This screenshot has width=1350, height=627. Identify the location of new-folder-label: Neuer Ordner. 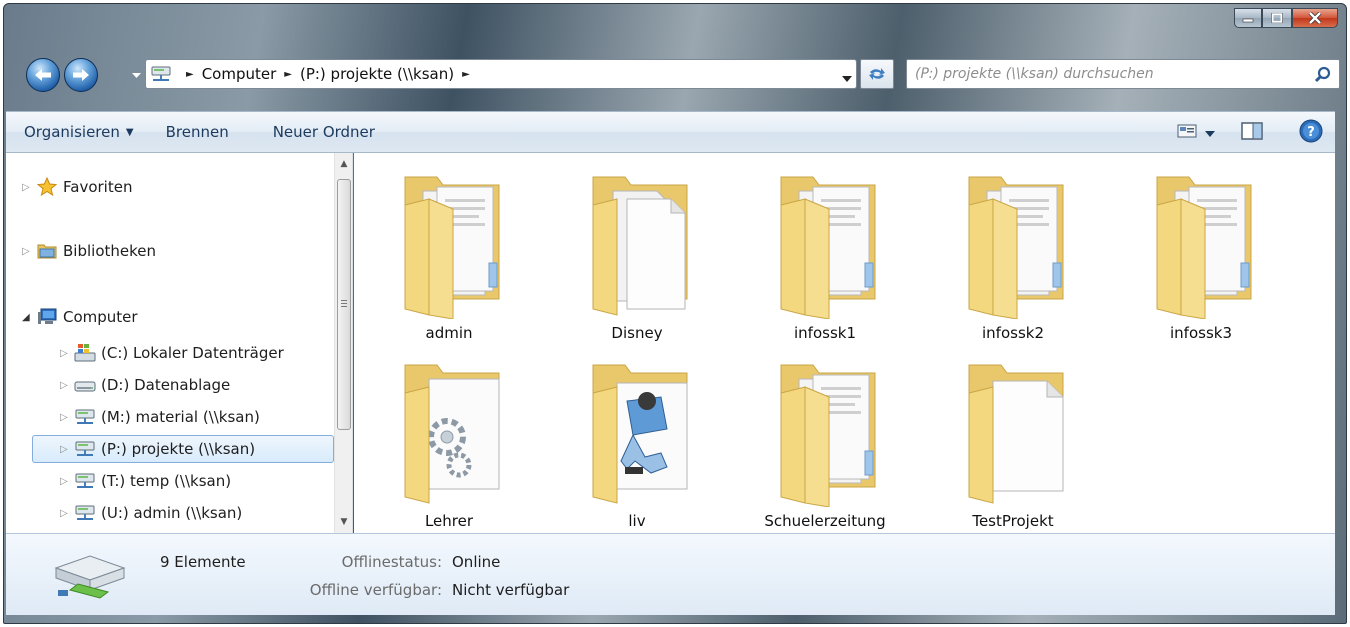
(323, 132).